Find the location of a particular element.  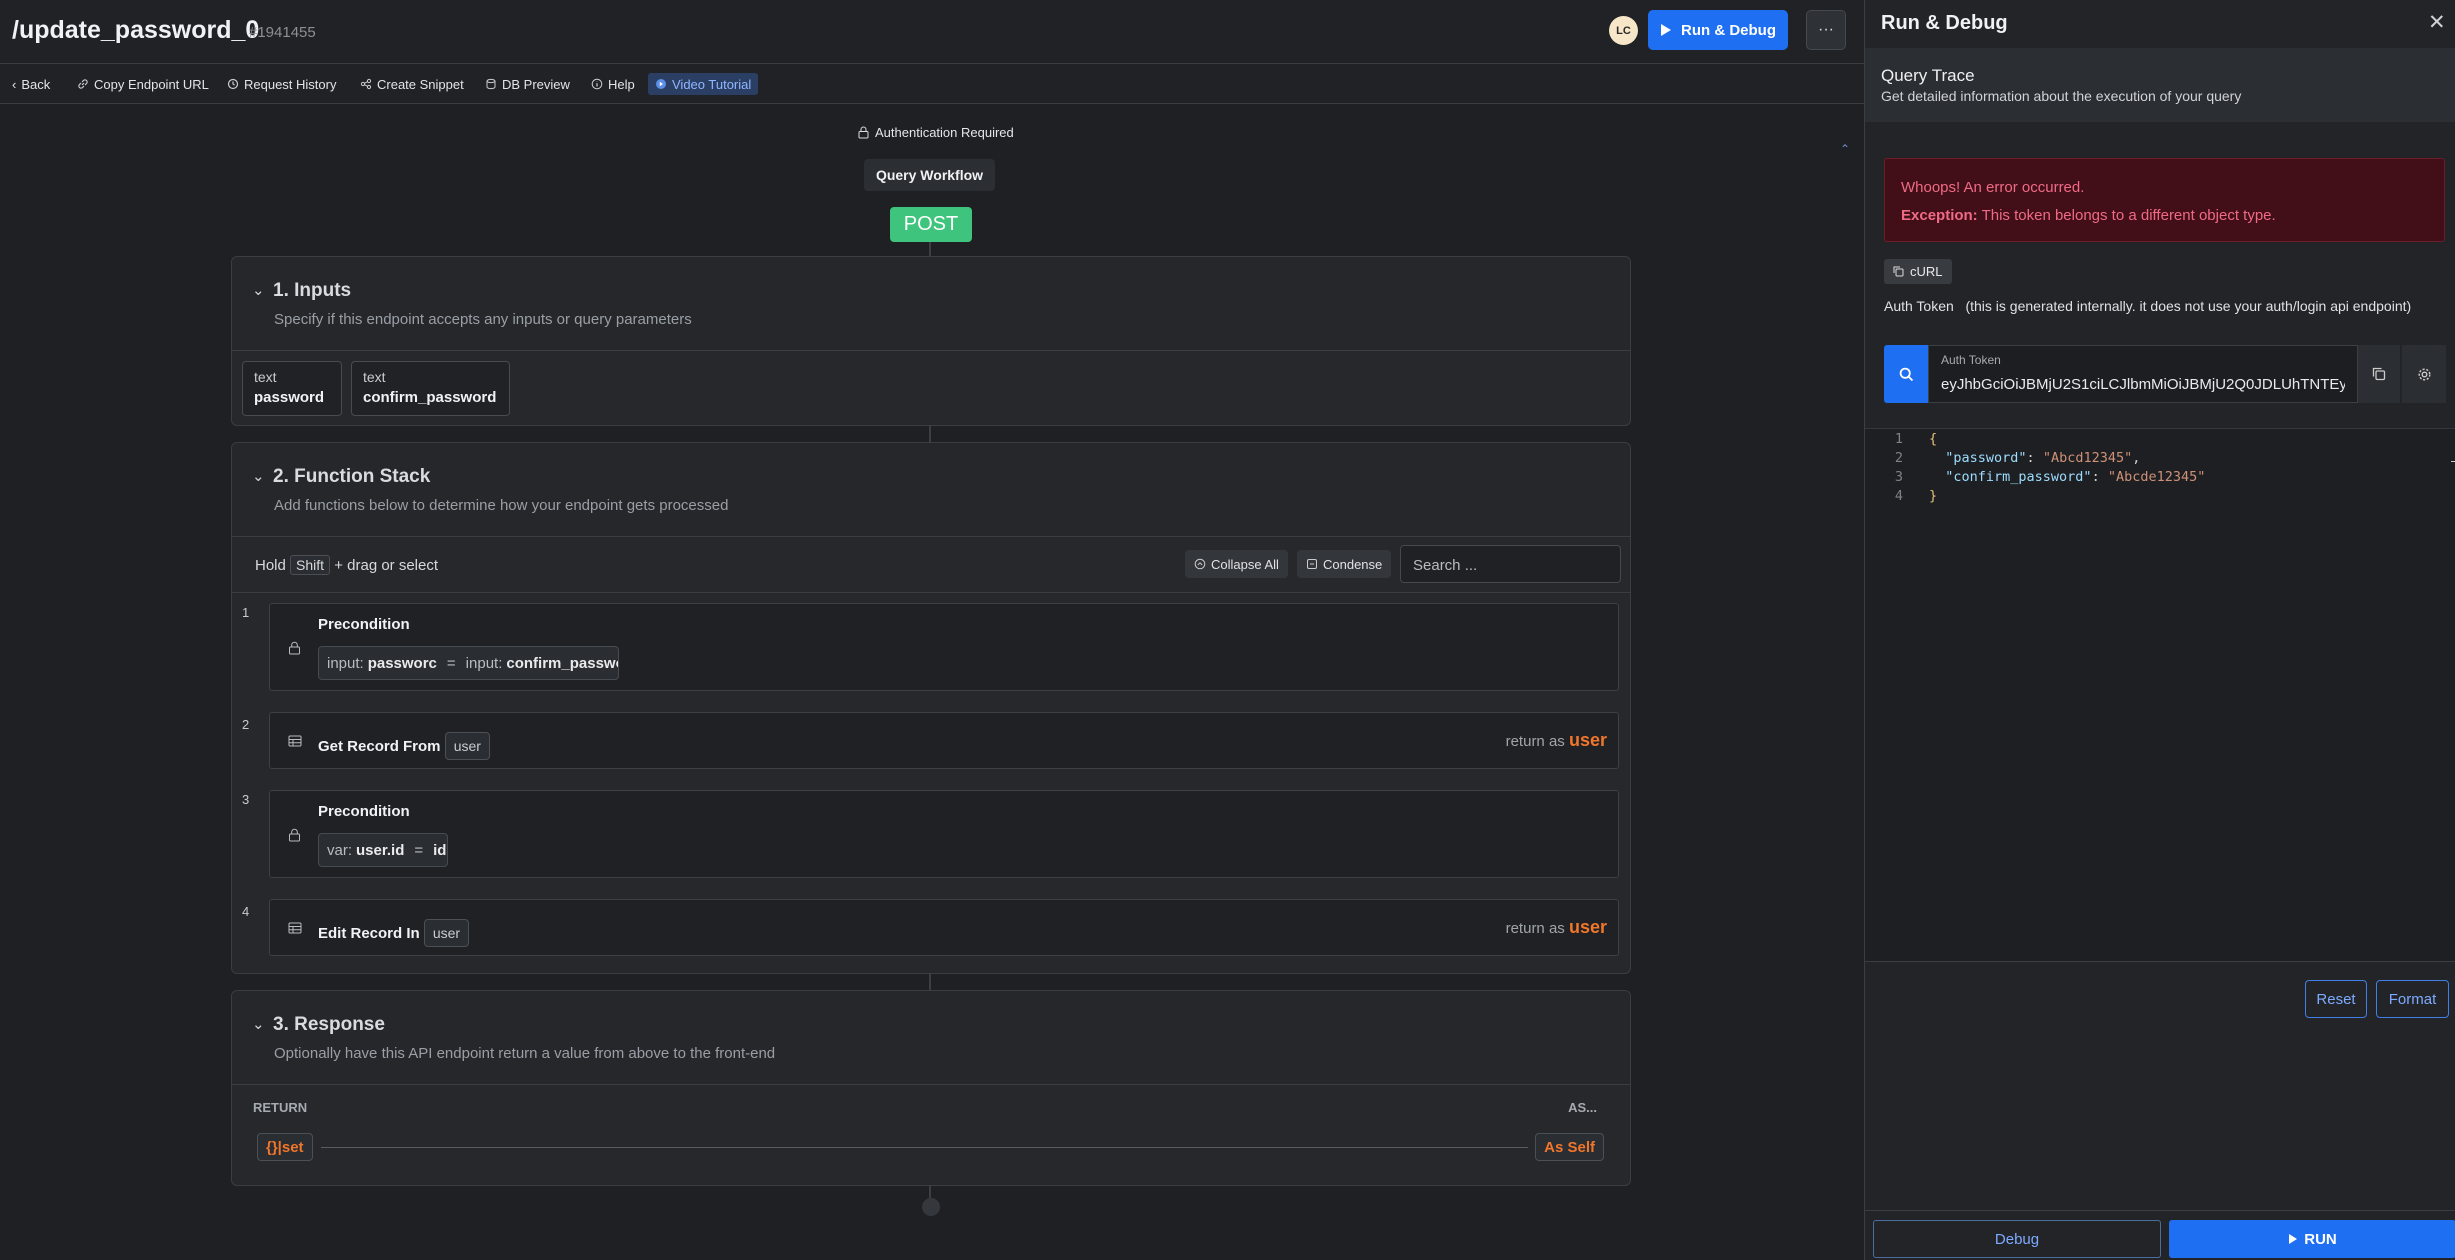

condense-button: Condense is located at coordinates (1344, 564).